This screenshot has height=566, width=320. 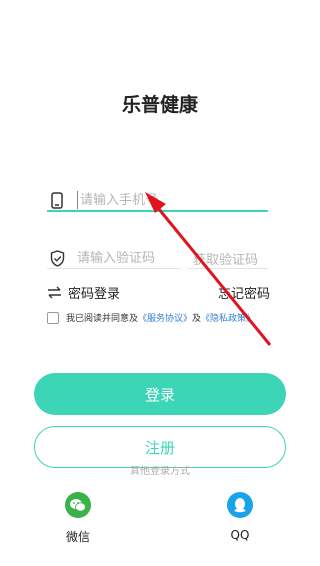 What do you see at coordinates (227, 268) in the screenshot?
I see `get-code-underline` at bounding box center [227, 268].